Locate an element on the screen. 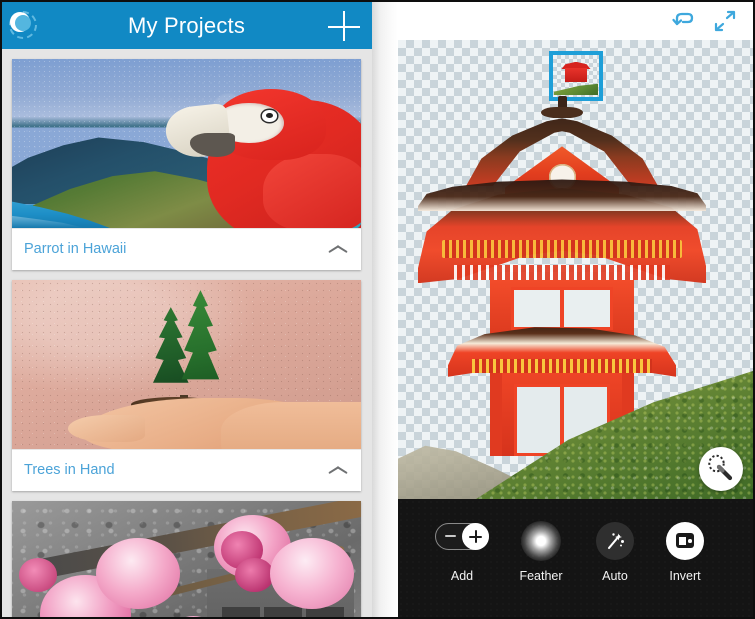  undo-icon is located at coordinates (683, 21).